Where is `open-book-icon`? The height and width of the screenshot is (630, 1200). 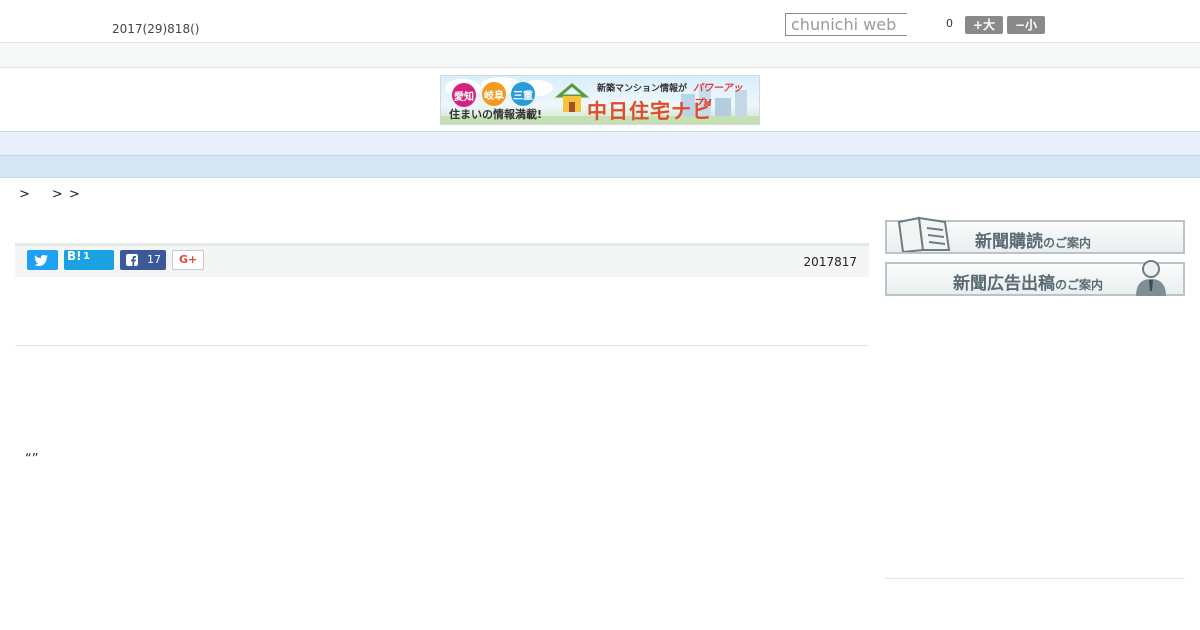 open-book-icon is located at coordinates (924, 234).